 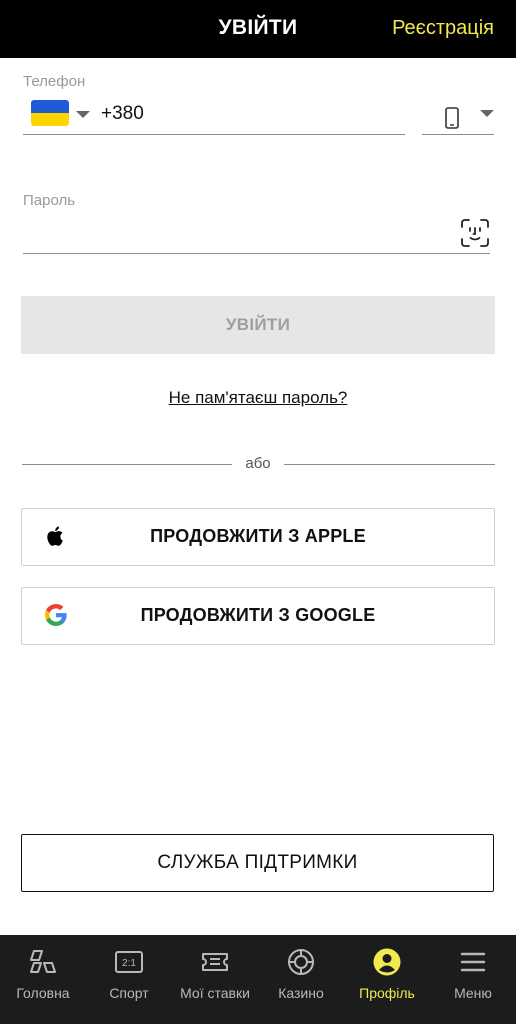 I want to click on support-button-label: СЛУЖБА ПІДТРИМКИ, so click(x=257, y=862).